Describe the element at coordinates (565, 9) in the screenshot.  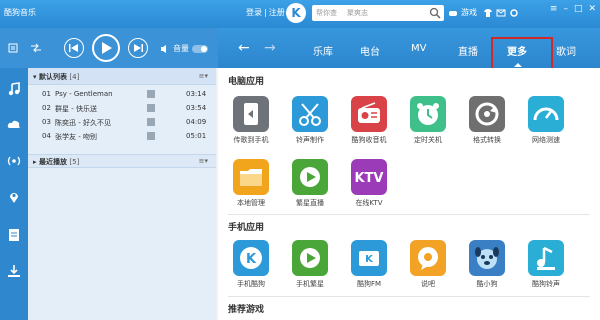
I see `minimize-button: –` at that location.